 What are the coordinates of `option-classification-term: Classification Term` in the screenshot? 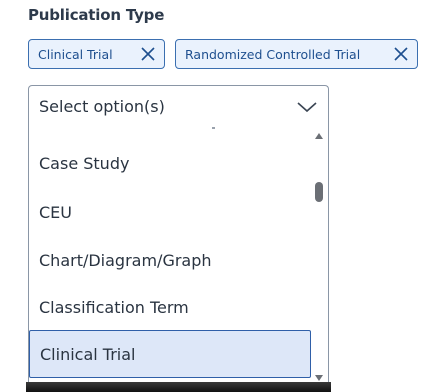 It's located at (170, 307).